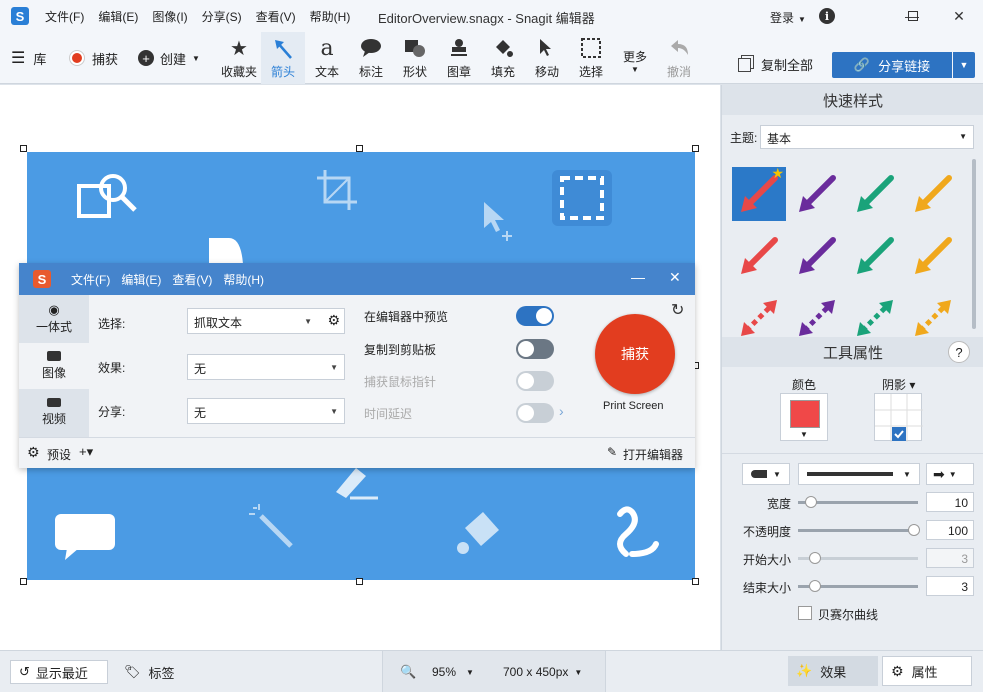 This screenshot has height=692, width=983. What do you see at coordinates (535, 381) in the screenshot?
I see `cursor-toggle` at bounding box center [535, 381].